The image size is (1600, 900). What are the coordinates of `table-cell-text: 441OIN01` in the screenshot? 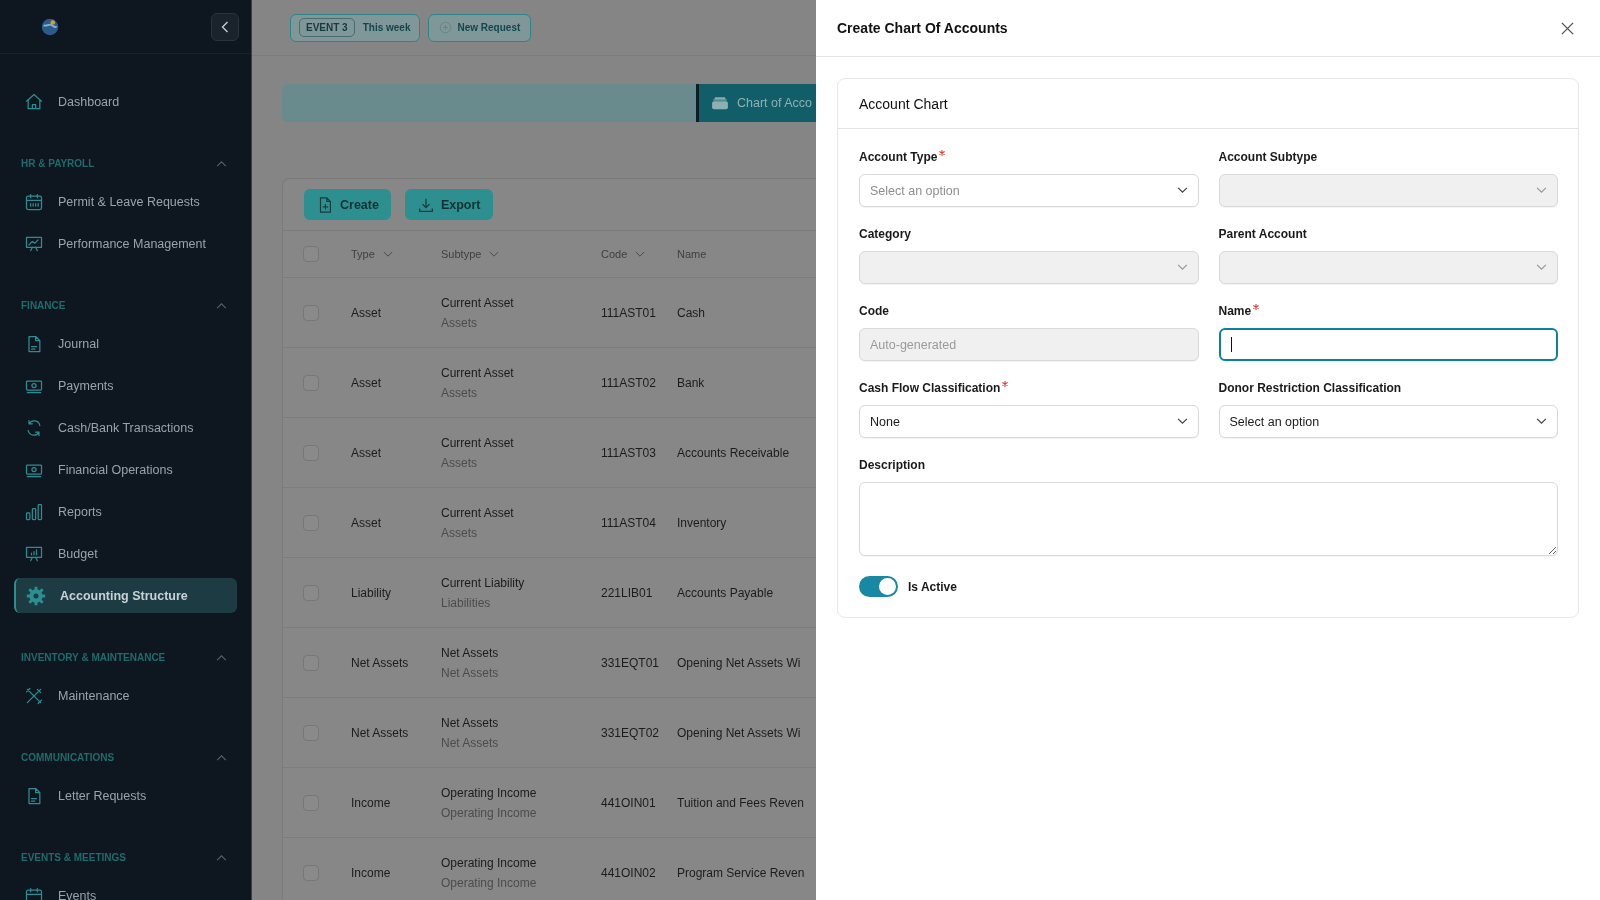 It's located at (629, 802).